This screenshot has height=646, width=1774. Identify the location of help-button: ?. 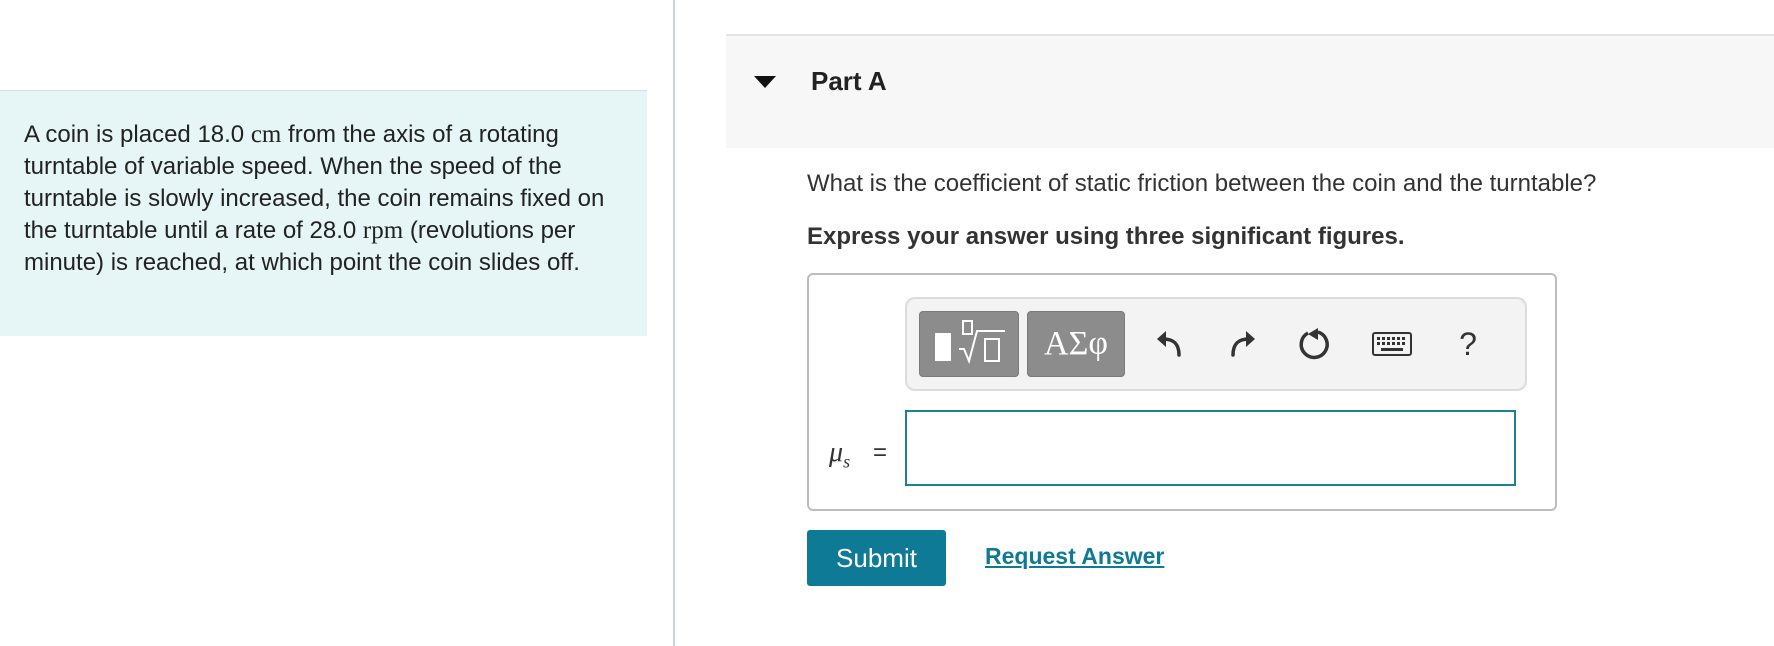
(1468, 344).